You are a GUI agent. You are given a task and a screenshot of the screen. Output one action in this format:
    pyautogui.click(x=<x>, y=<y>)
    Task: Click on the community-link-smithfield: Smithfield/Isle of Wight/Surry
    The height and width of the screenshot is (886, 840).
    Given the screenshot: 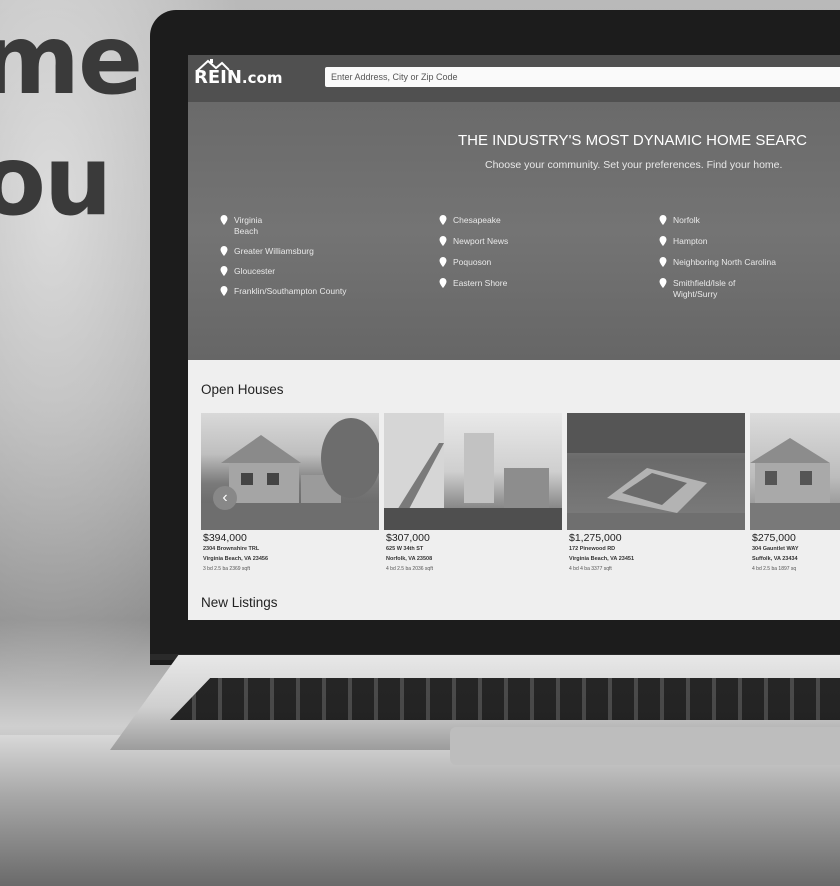 What is the action you would take?
    pyautogui.click(x=697, y=289)
    